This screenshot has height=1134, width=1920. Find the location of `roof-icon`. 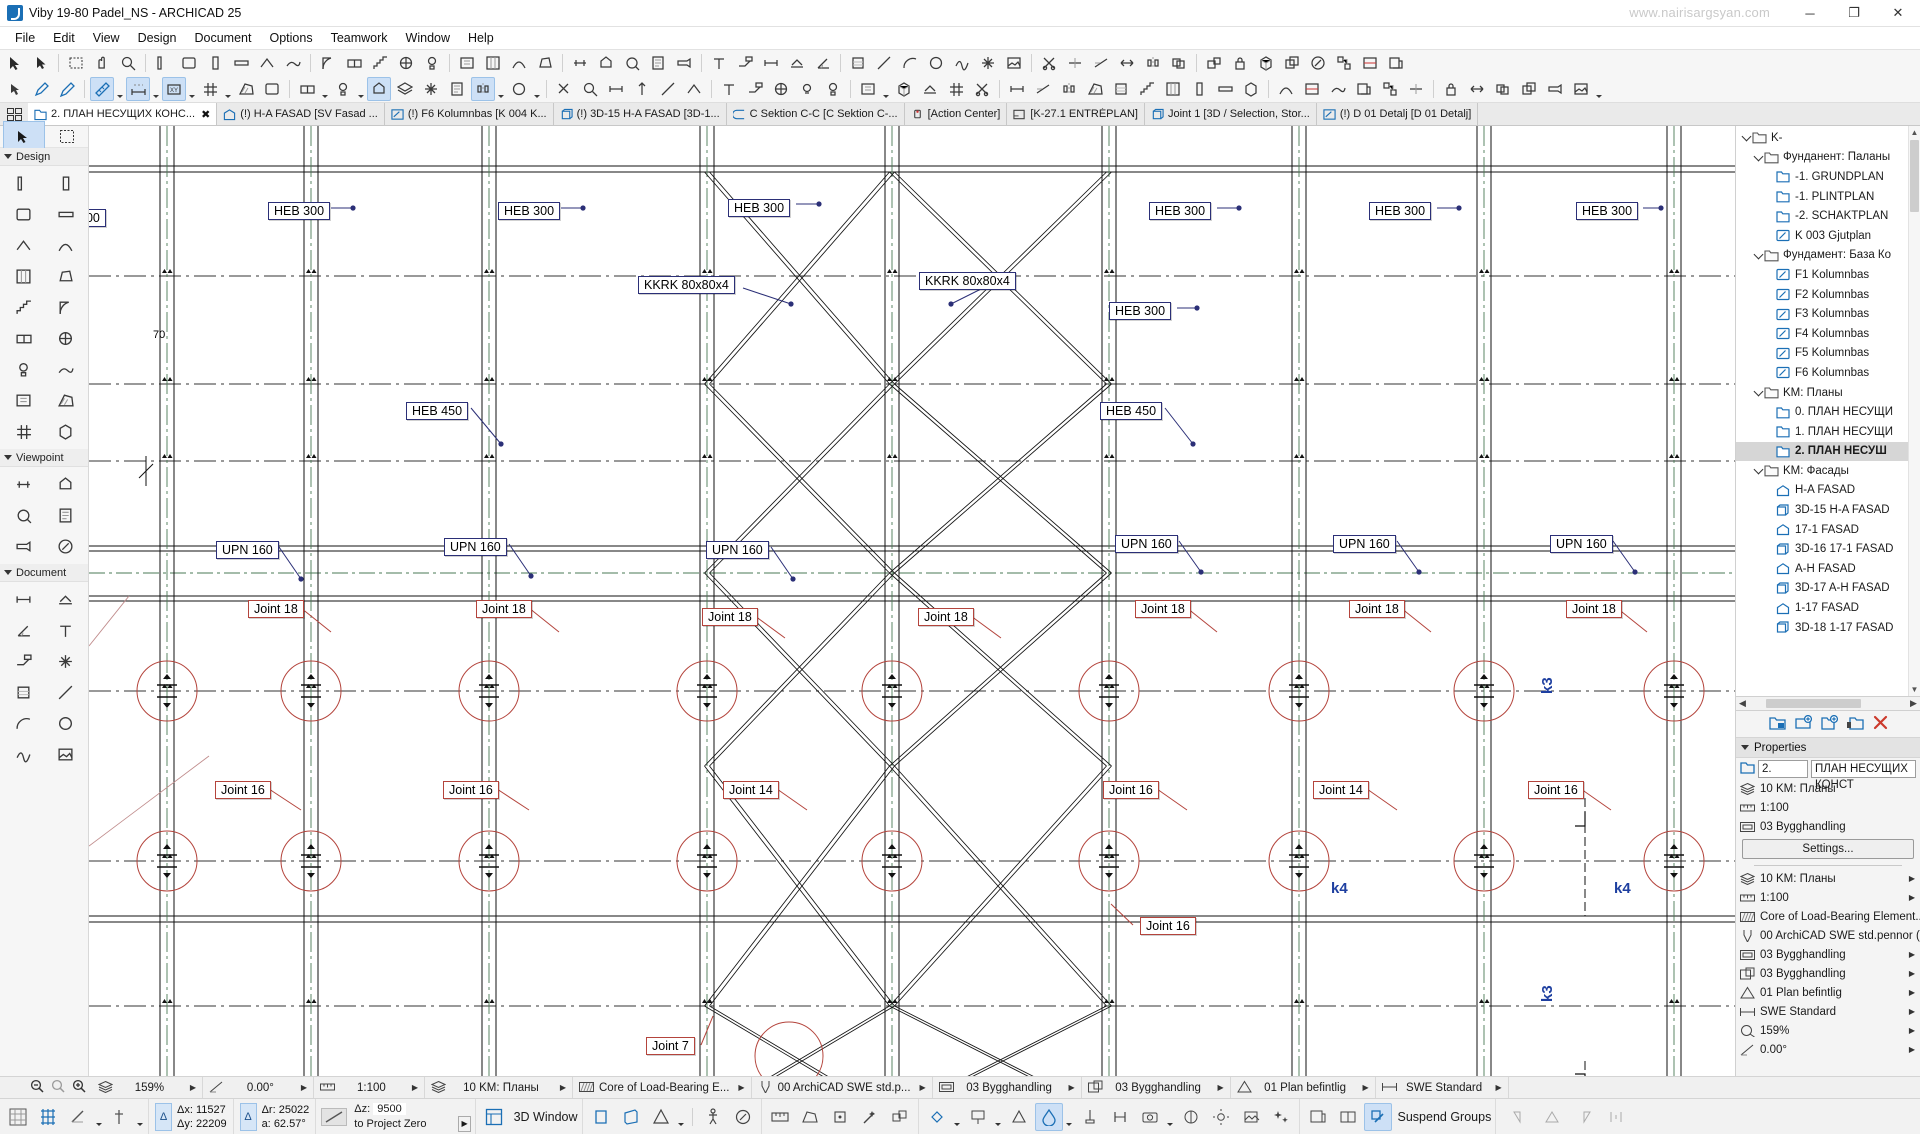

roof-icon is located at coordinates (267, 63).